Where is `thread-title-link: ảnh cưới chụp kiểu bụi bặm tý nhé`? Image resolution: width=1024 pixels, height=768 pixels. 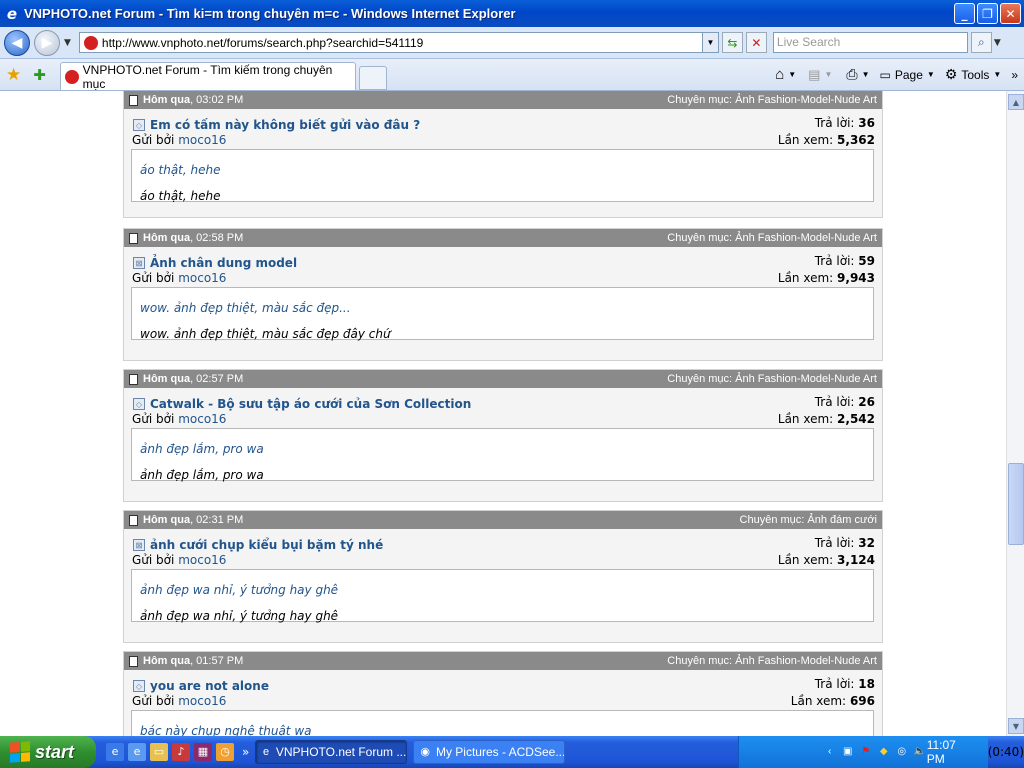
thread-title-link: ảnh cưới chụp kiểu bụi bặm tý nhé is located at coordinates (266, 545).